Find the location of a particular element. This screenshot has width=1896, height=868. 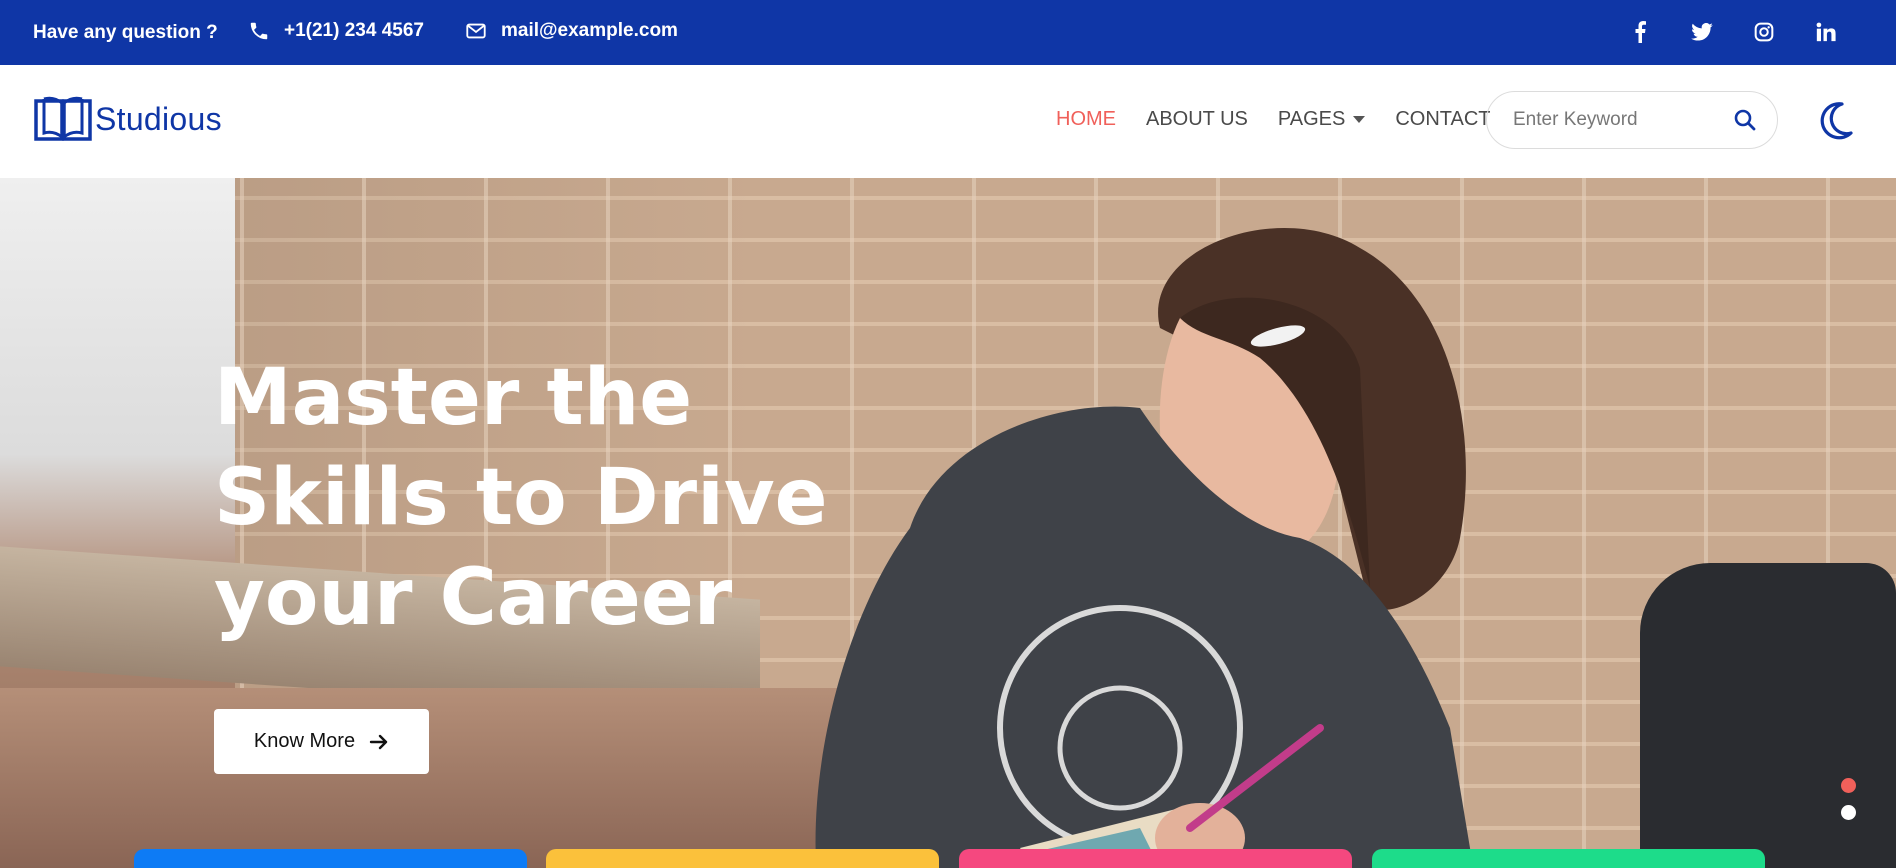

slider-pagination is located at coordinates (1848, 799).